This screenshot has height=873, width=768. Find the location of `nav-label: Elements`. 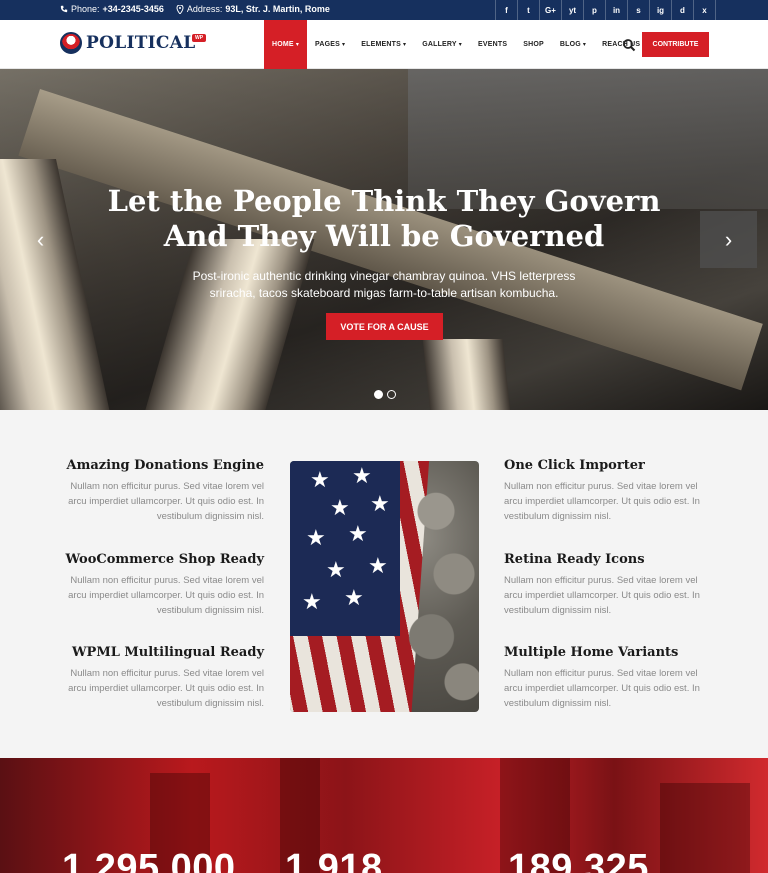

nav-label: Elements is located at coordinates (381, 44).